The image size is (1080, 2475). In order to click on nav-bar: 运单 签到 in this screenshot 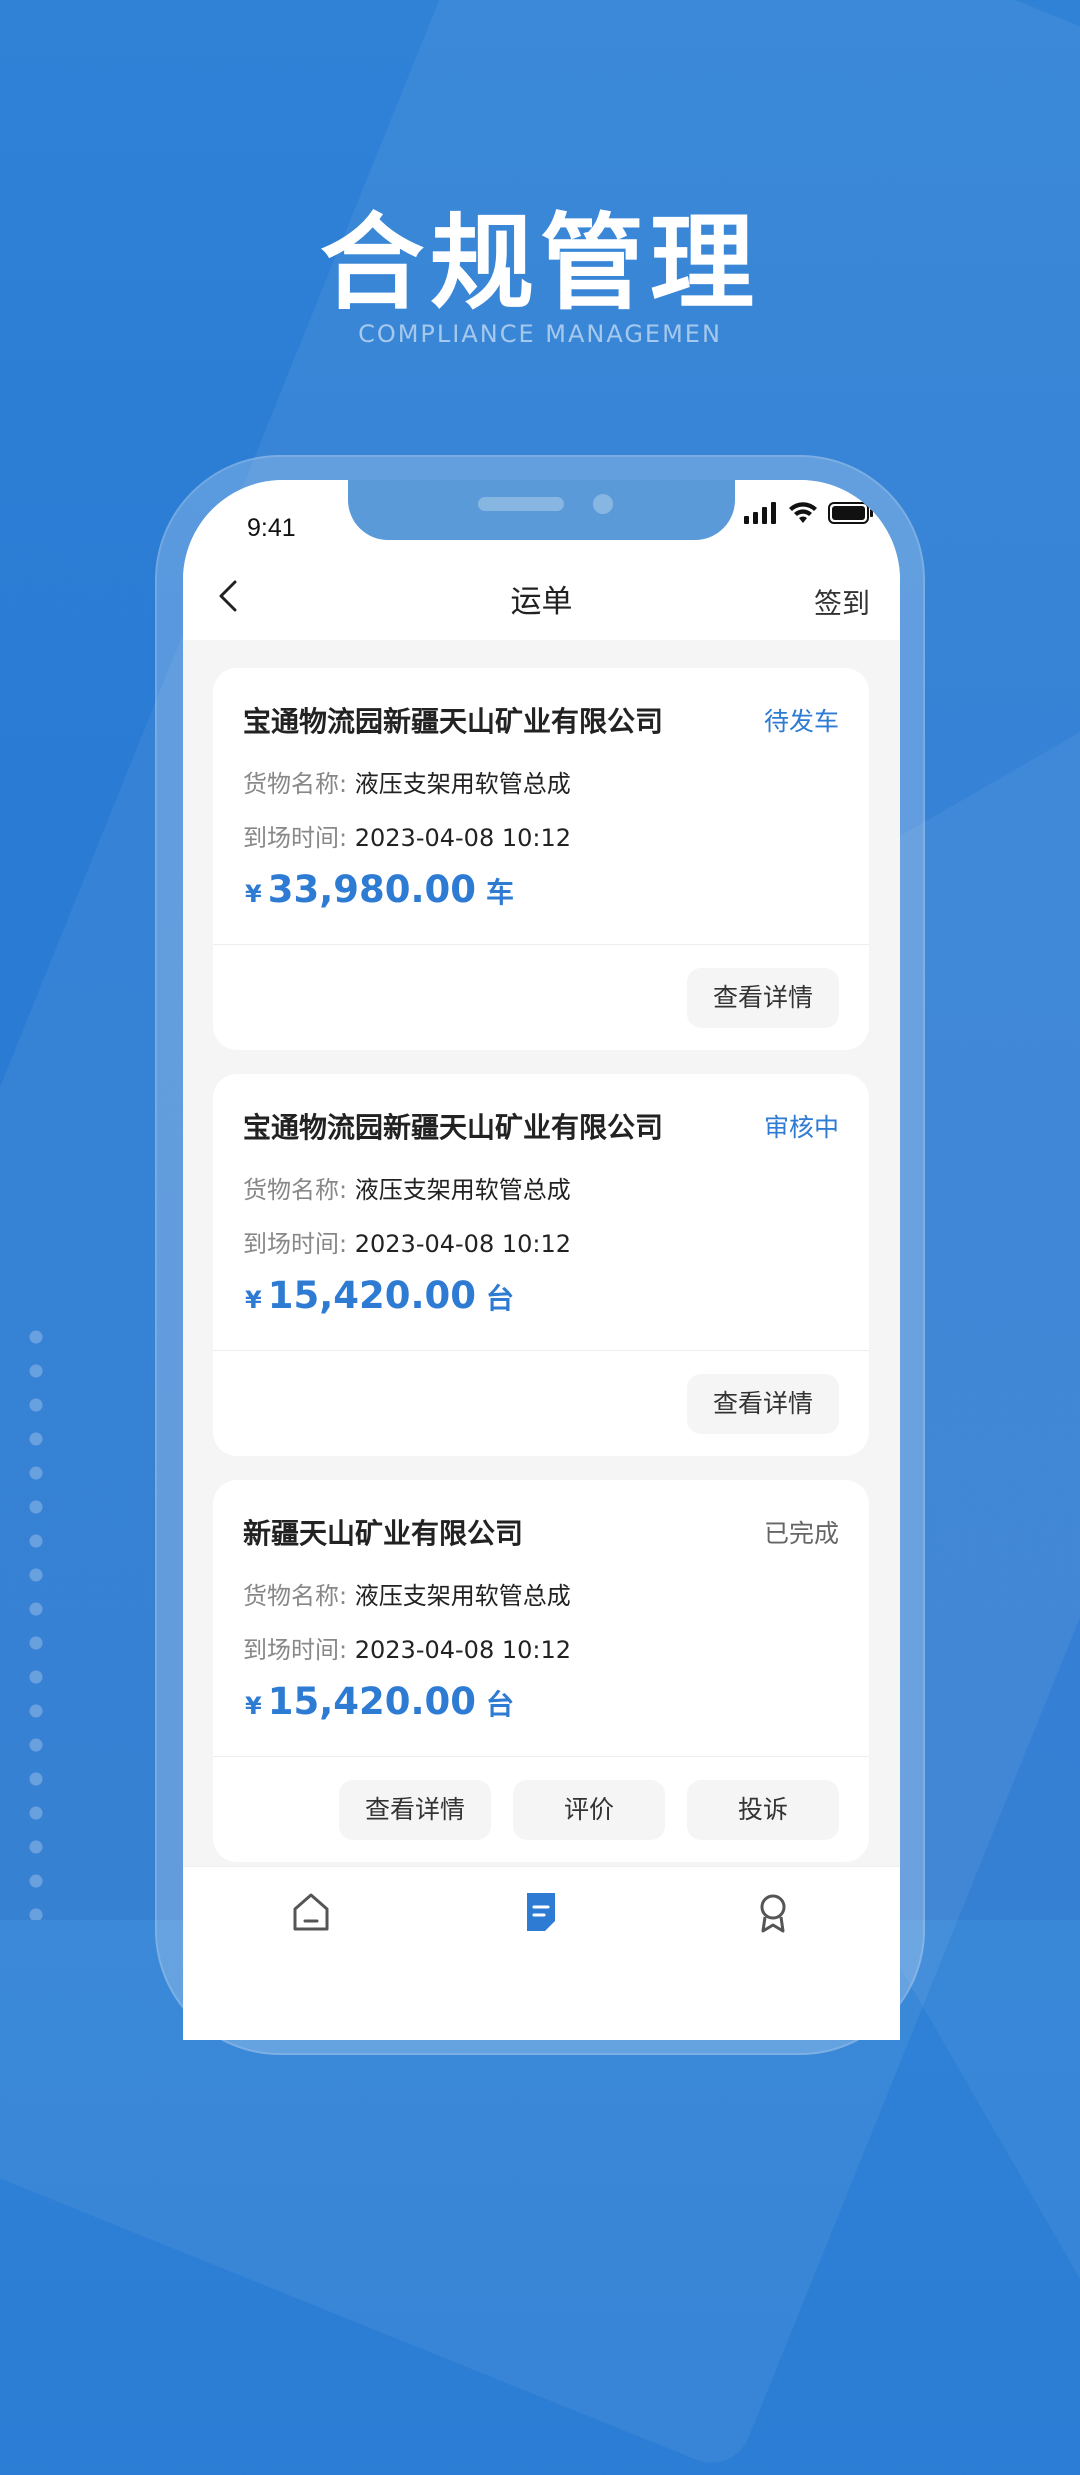, I will do `click(541, 600)`.